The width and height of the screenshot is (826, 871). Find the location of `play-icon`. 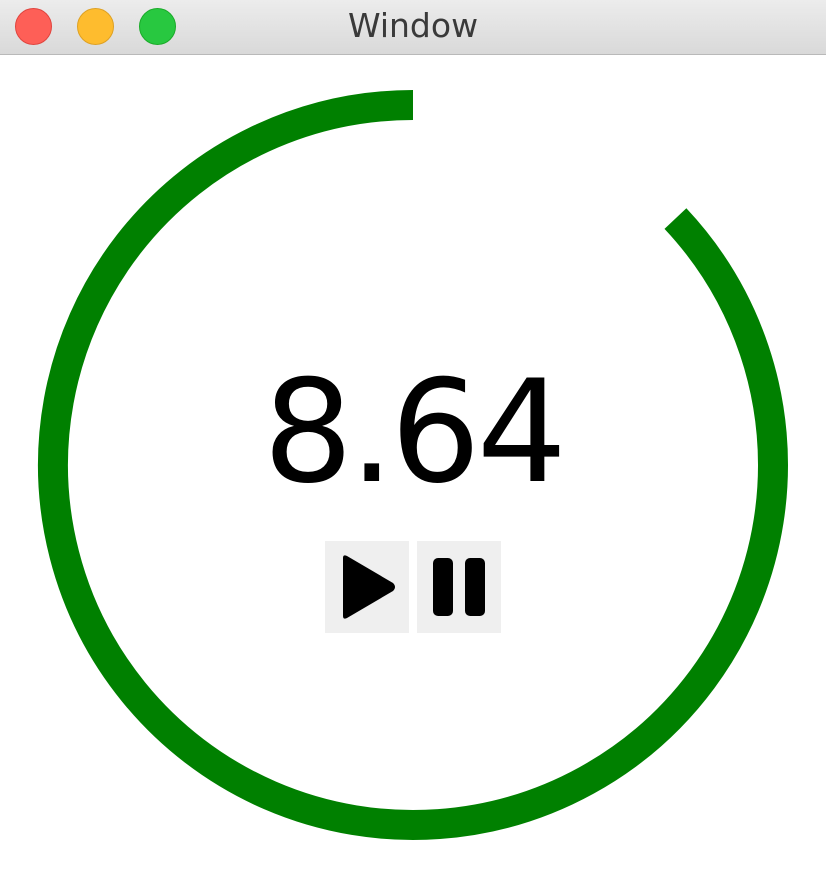

play-icon is located at coordinates (369, 587).